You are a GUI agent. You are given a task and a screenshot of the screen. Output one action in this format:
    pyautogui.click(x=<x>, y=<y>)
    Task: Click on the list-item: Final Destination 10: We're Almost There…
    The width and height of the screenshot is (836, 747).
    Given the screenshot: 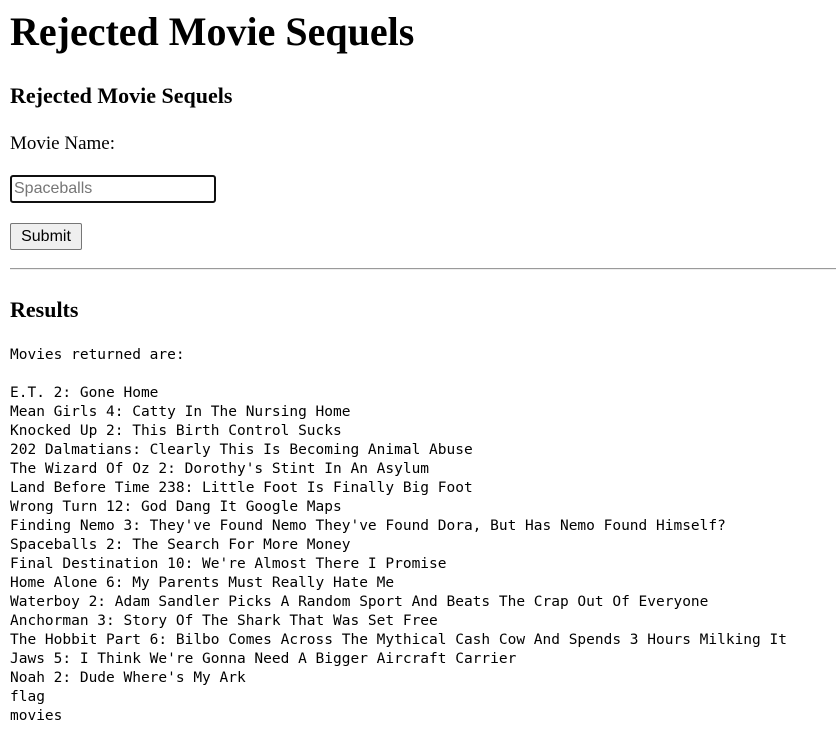 What is the action you would take?
    pyautogui.click(x=228, y=564)
    